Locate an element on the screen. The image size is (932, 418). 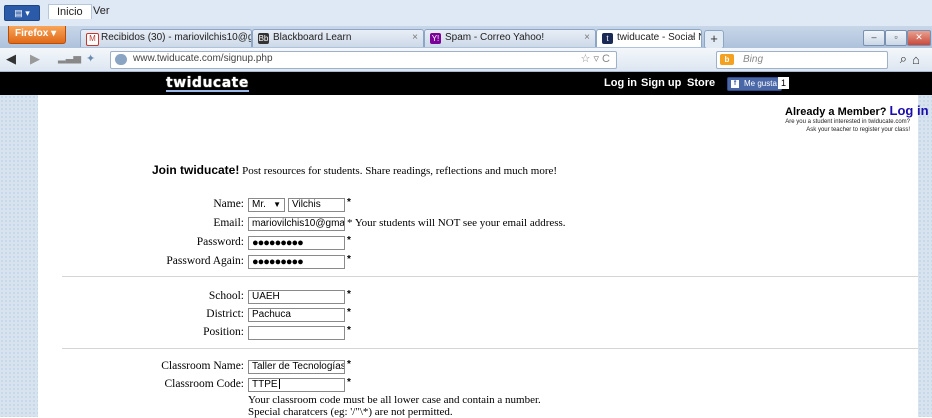
password-input: ●●●●●●●●● is located at coordinates (296, 243).